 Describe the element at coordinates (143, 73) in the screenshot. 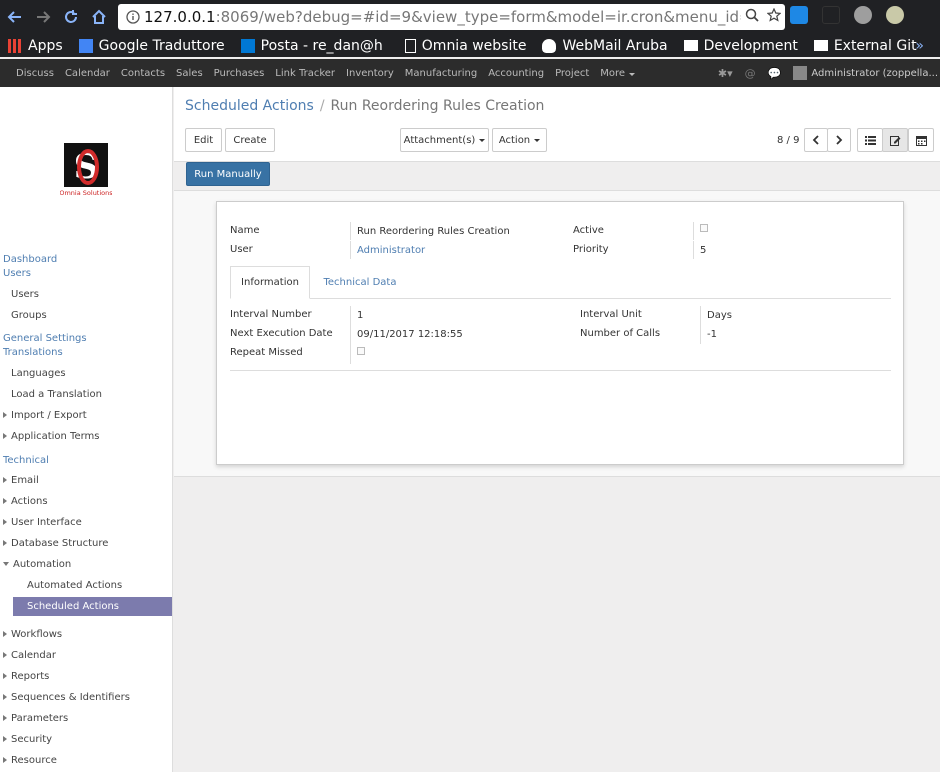

I see `menu-contacts: Contacts` at that location.